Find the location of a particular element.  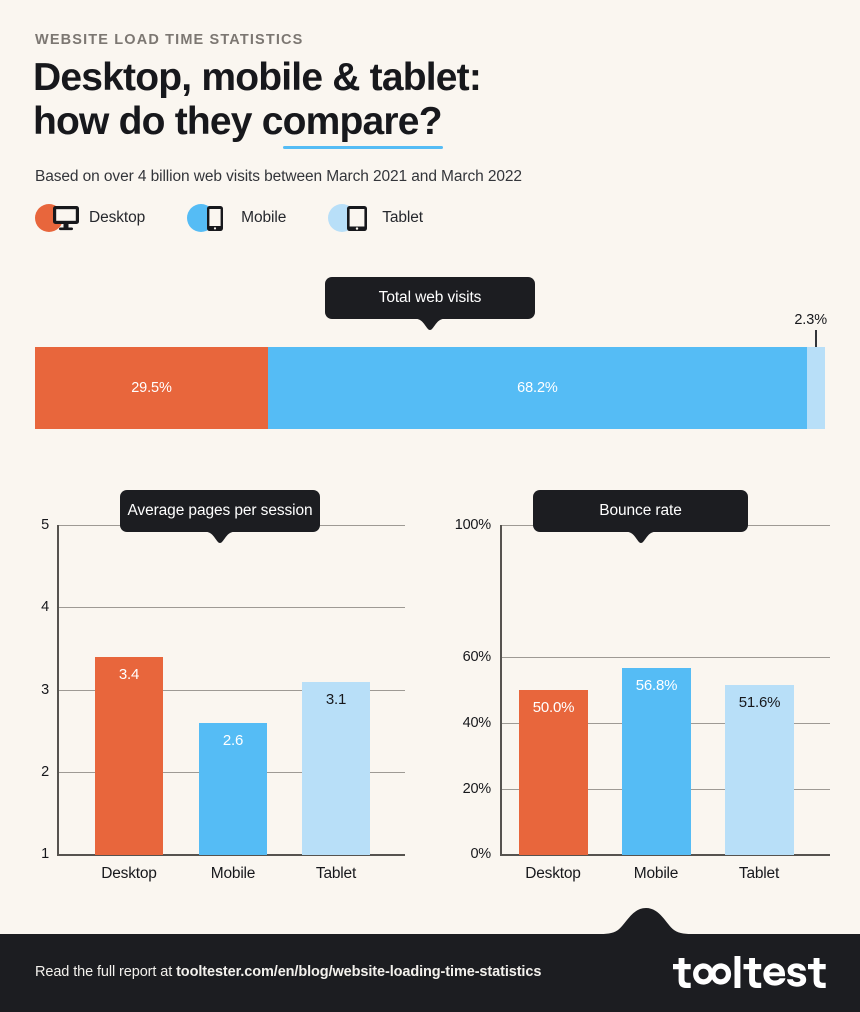

bar-value-mobile: 2.6 is located at coordinates (233, 740).